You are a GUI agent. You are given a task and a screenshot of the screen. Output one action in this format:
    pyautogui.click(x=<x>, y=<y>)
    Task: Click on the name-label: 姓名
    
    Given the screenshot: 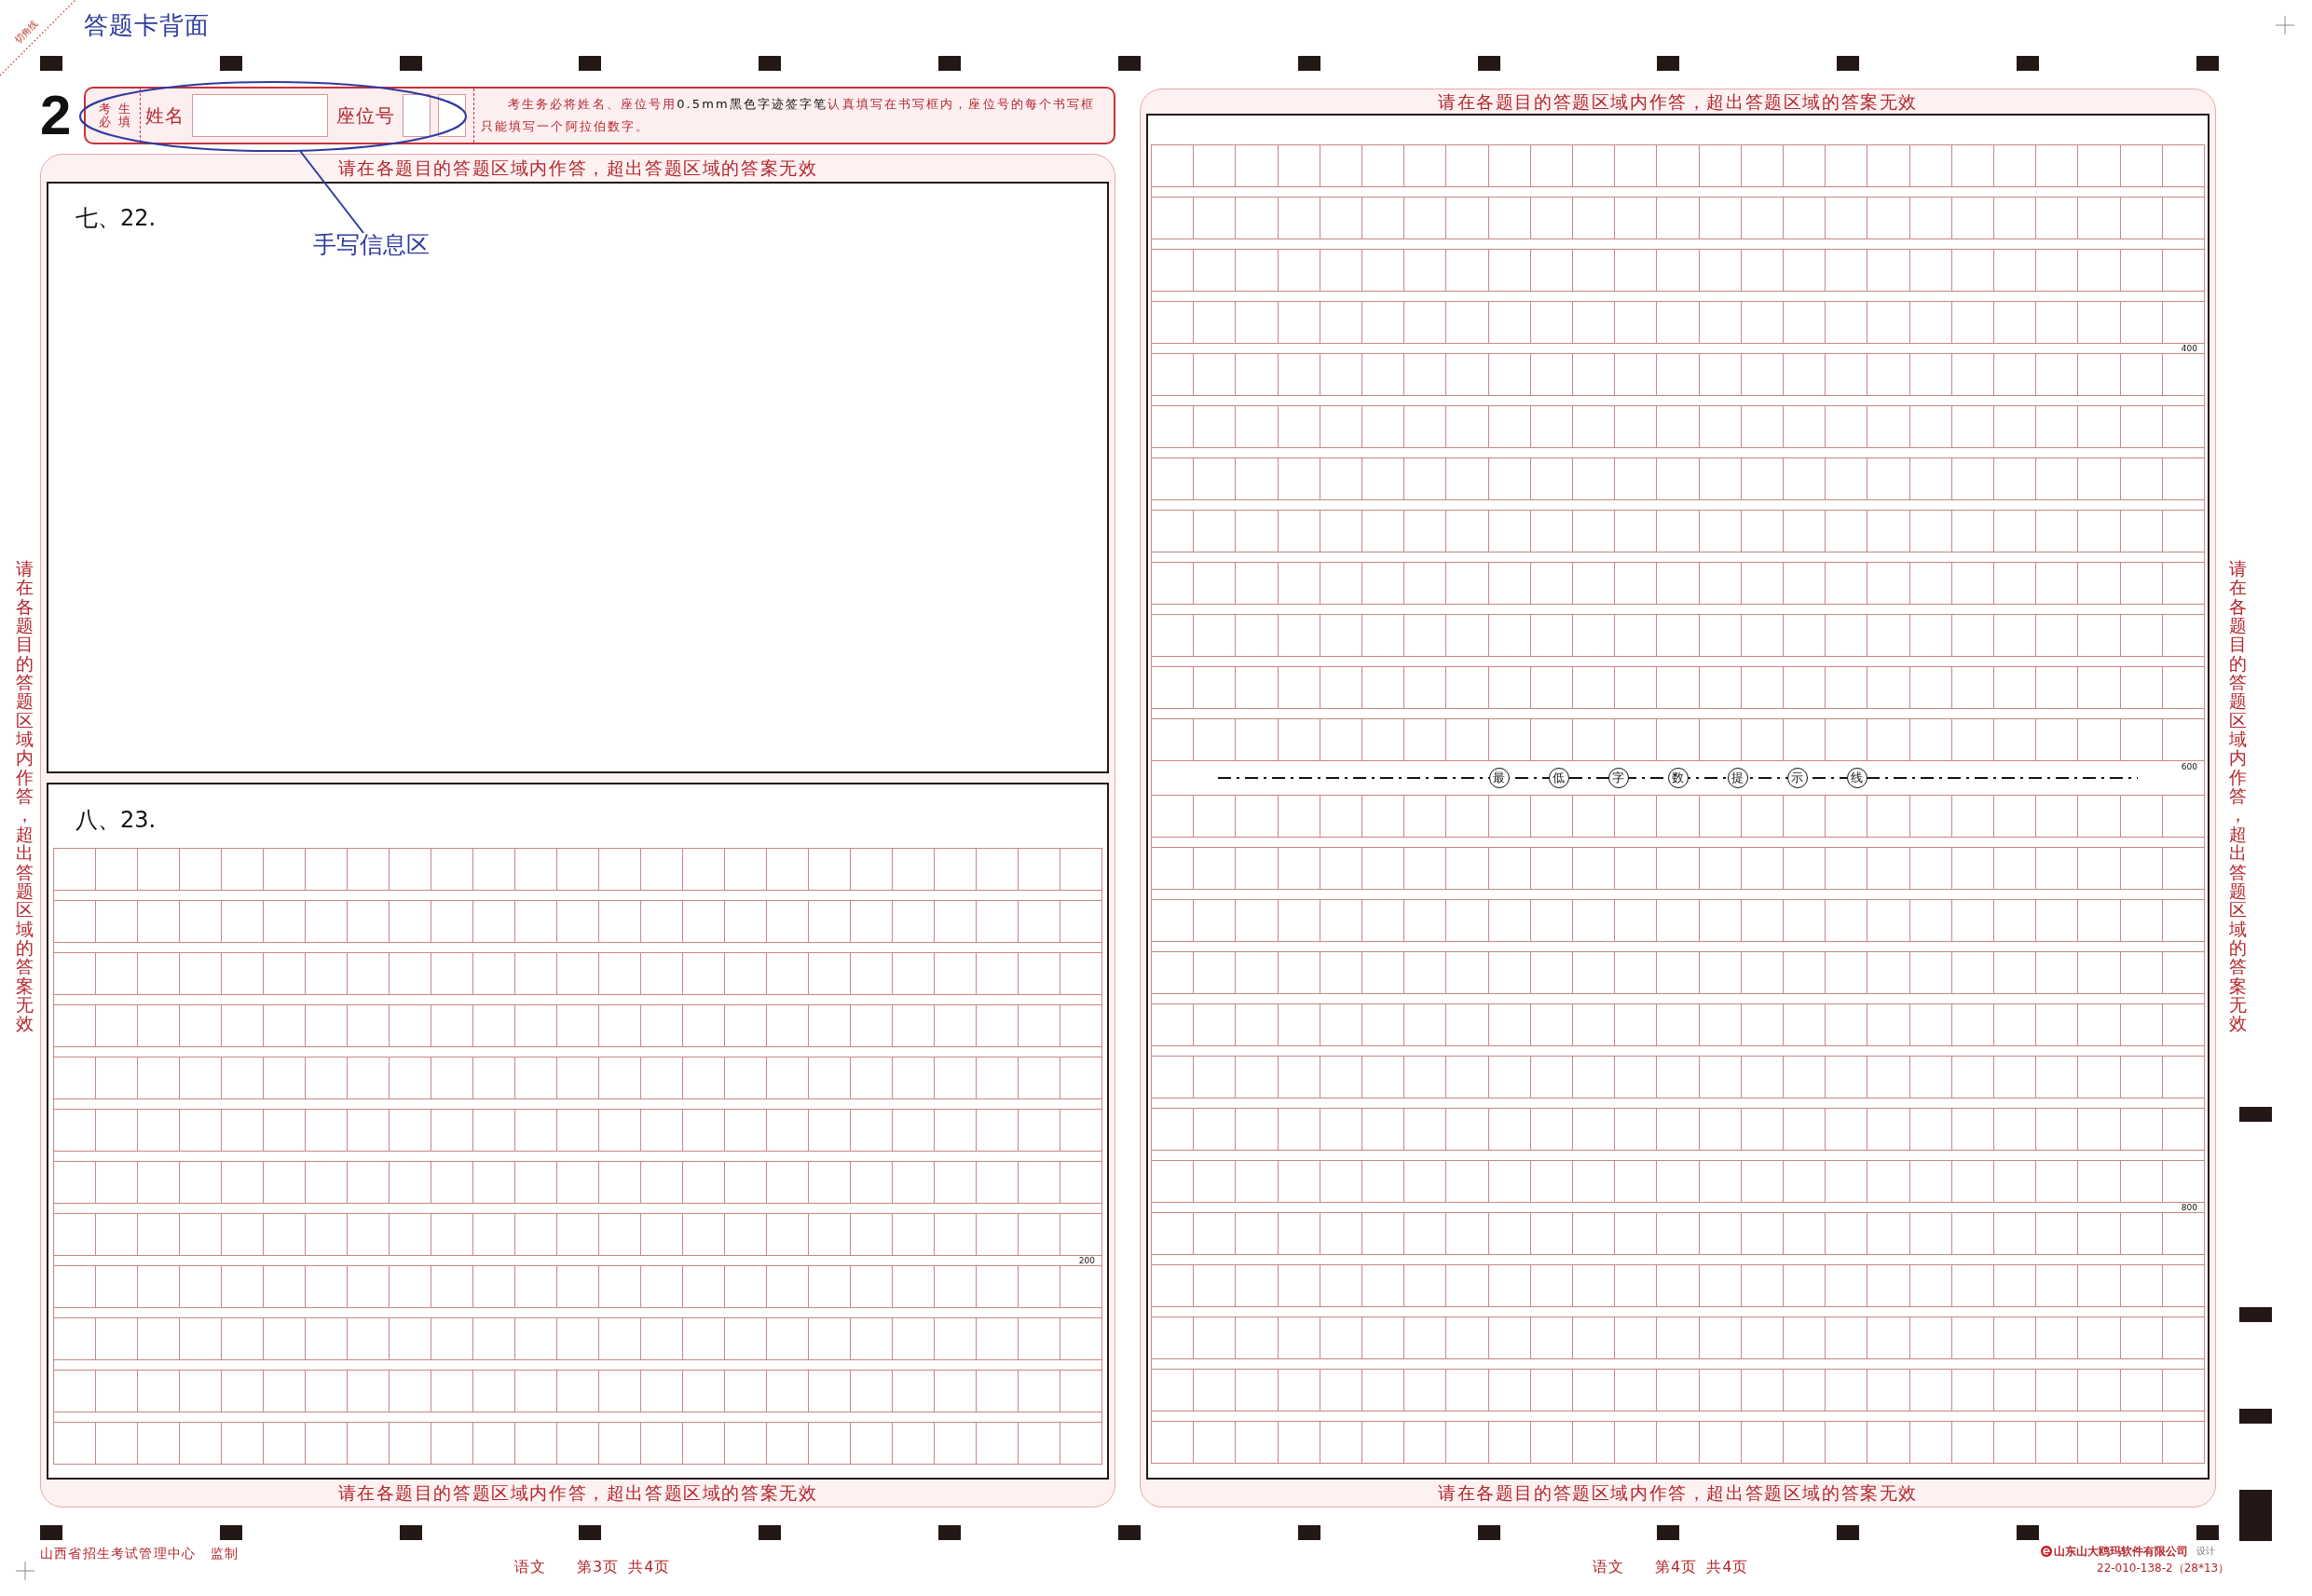 What is the action you would take?
    pyautogui.click(x=165, y=115)
    